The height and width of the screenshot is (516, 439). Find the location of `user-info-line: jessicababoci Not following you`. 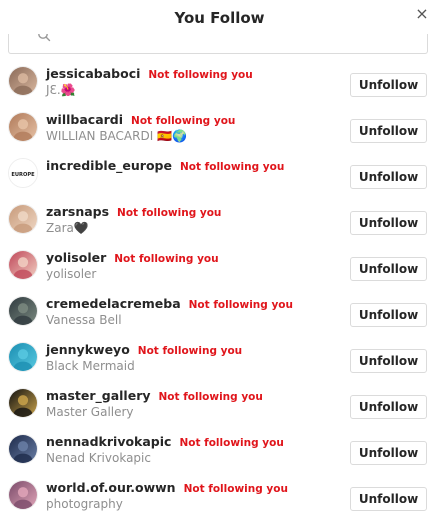

user-info-line: jessicababoci Not following you is located at coordinates (192, 73).